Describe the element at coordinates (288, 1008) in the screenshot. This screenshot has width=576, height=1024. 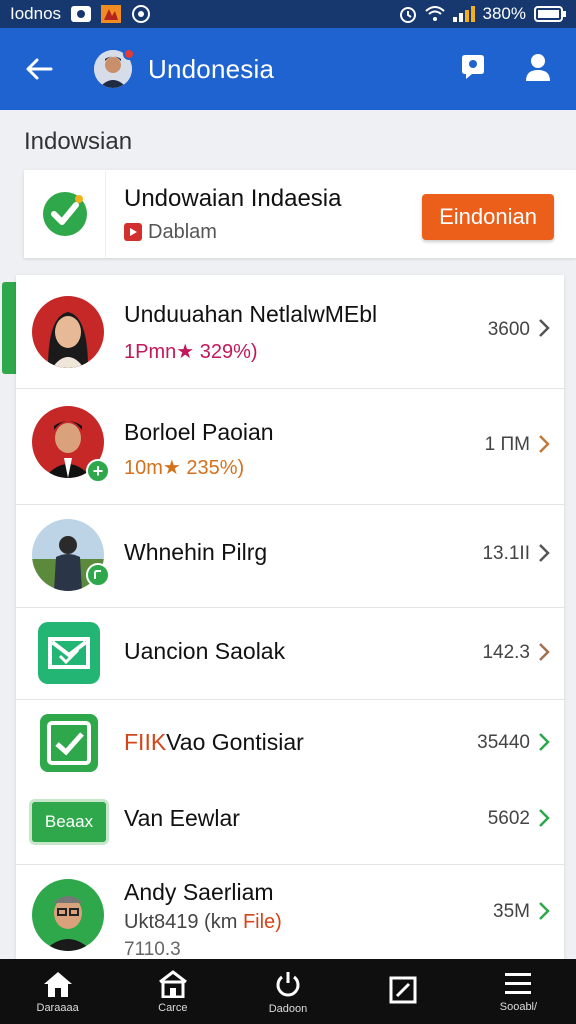
I see `nav-label: Dadoon` at that location.